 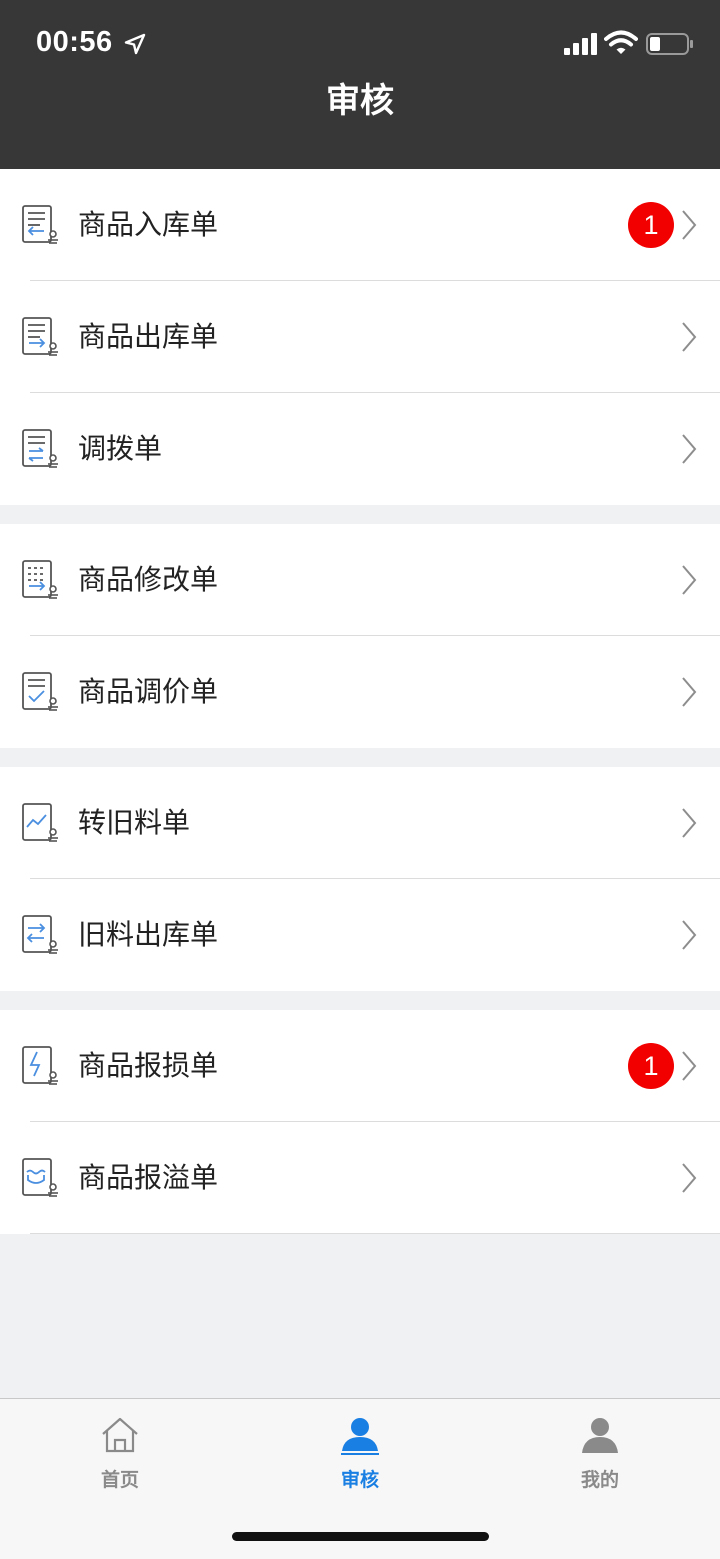 What do you see at coordinates (600, 1435) in the screenshot?
I see `profile-icon` at bounding box center [600, 1435].